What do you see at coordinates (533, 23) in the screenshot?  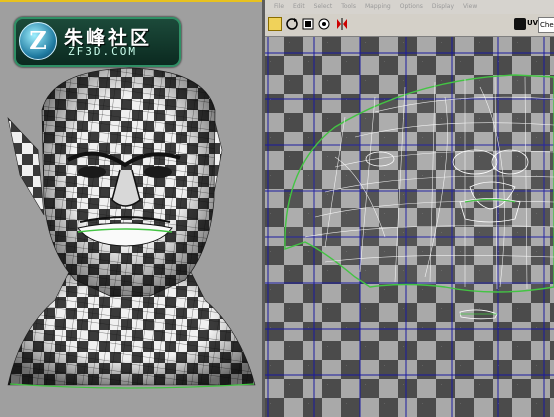 I see `uv-channel-label: UV` at bounding box center [533, 23].